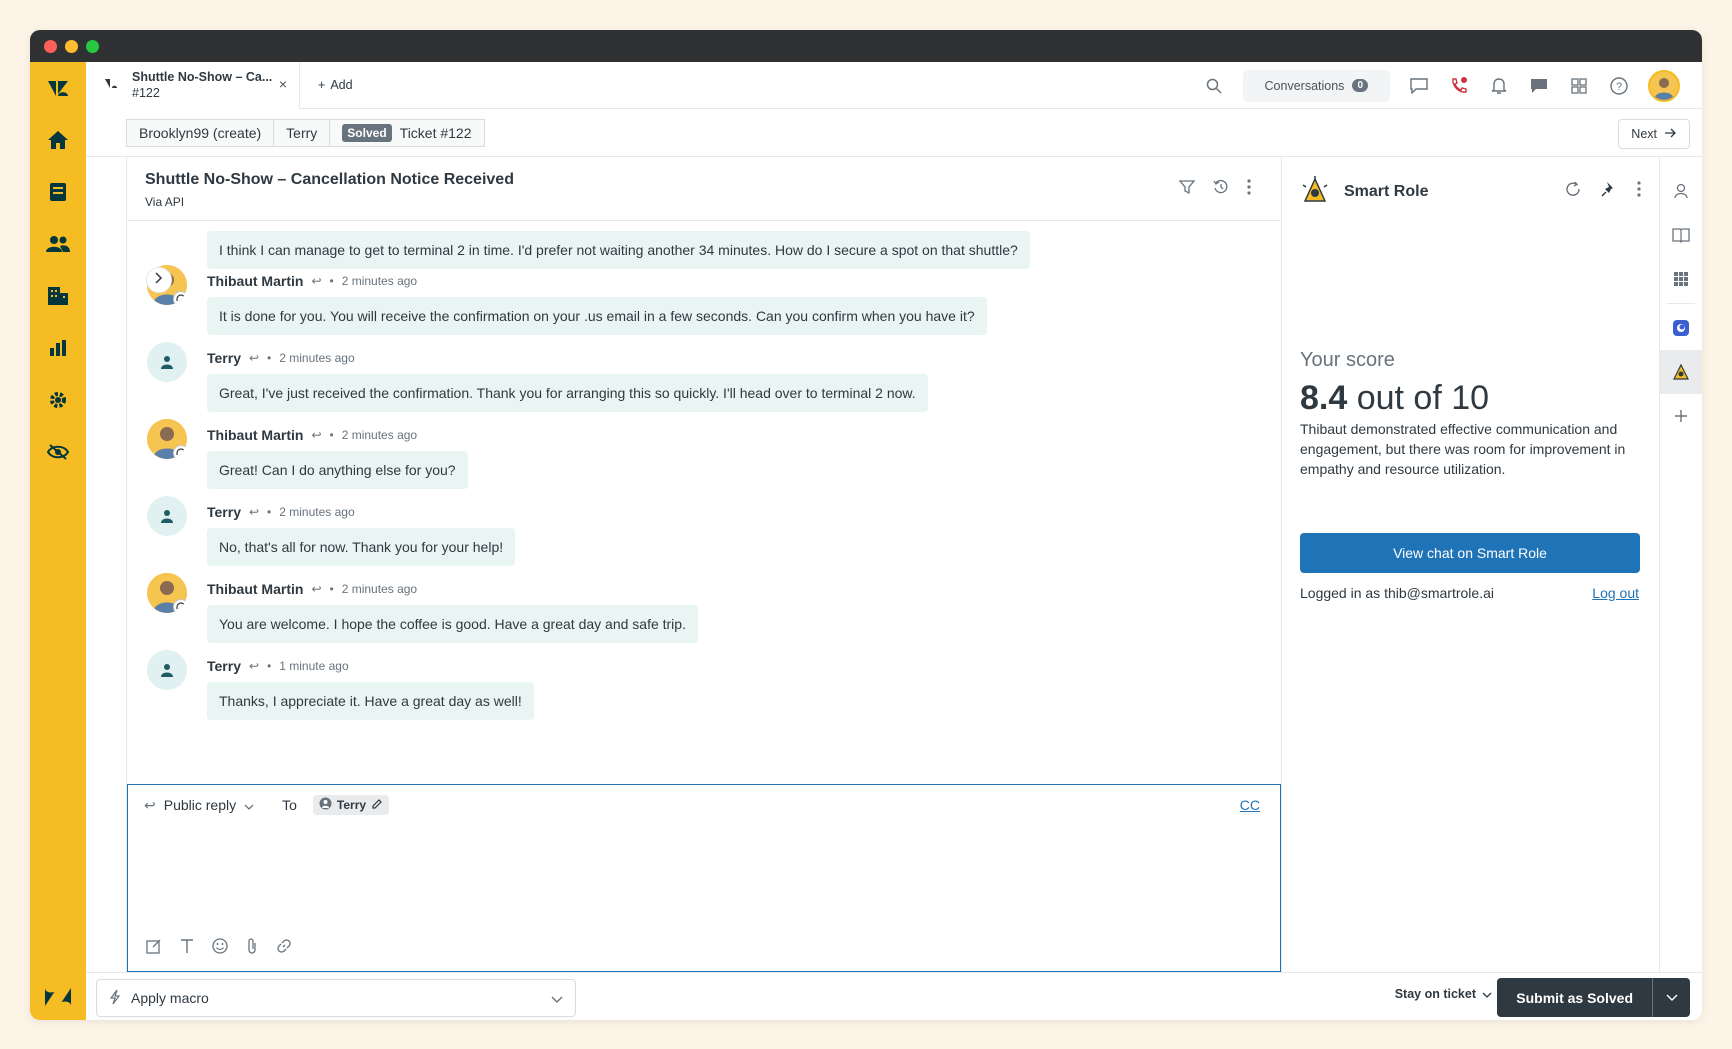 The image size is (1732, 1049). What do you see at coordinates (1397, 593) in the screenshot?
I see `logged-in-text: Logged in as thib@smartrole.ai` at bounding box center [1397, 593].